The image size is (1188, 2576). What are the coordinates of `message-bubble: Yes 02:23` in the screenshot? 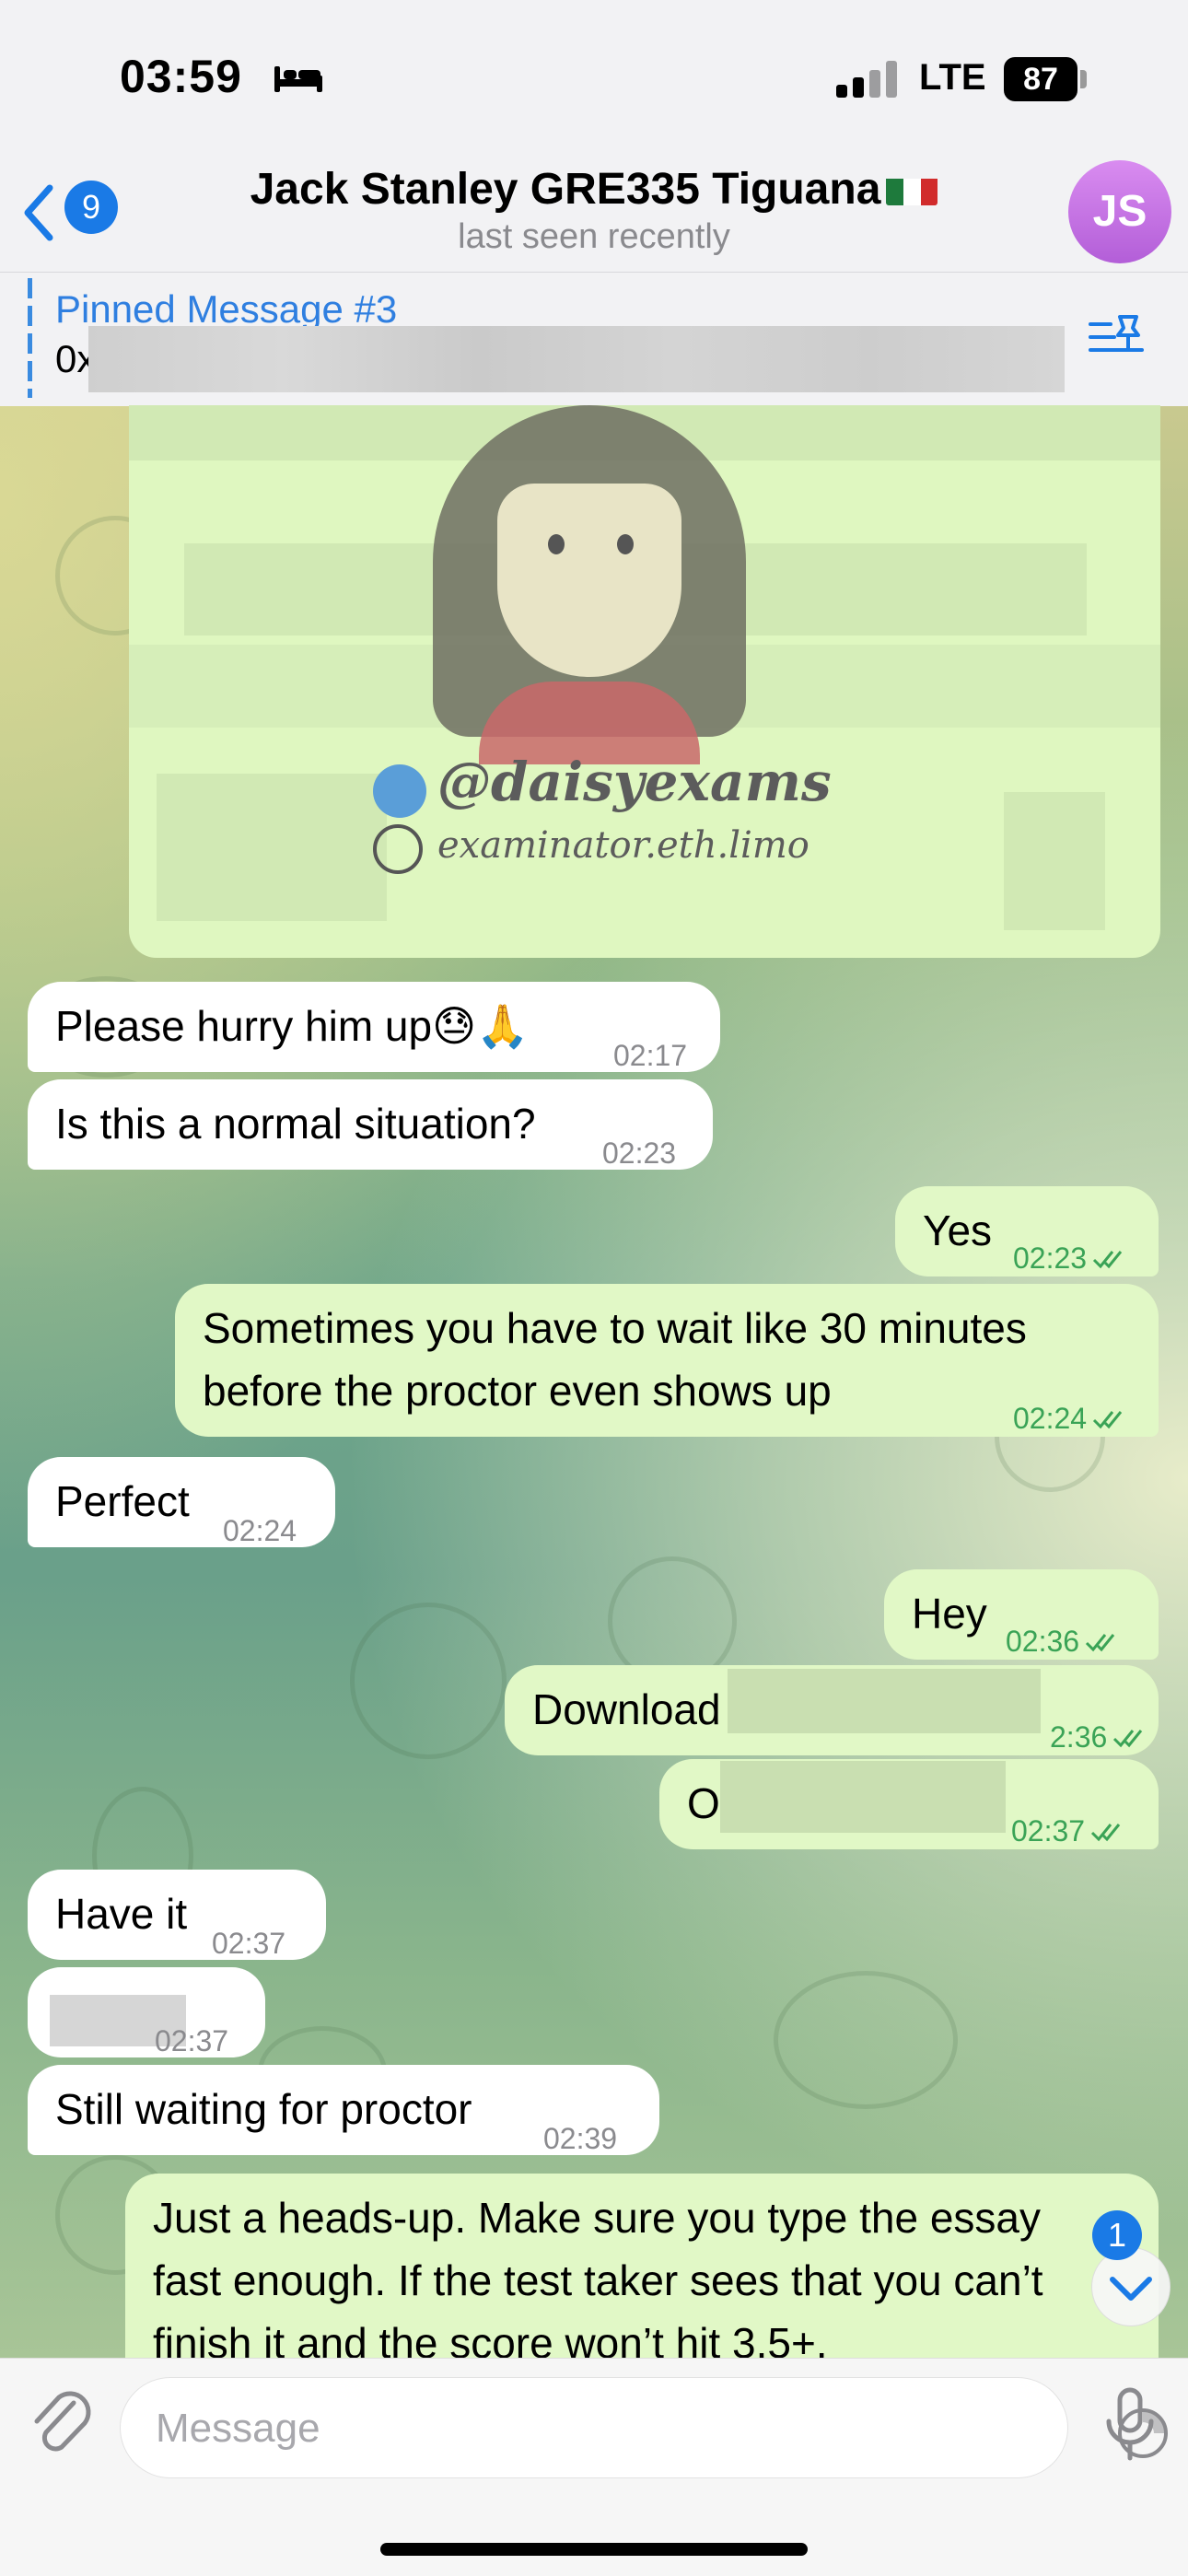 It's located at (1027, 1231).